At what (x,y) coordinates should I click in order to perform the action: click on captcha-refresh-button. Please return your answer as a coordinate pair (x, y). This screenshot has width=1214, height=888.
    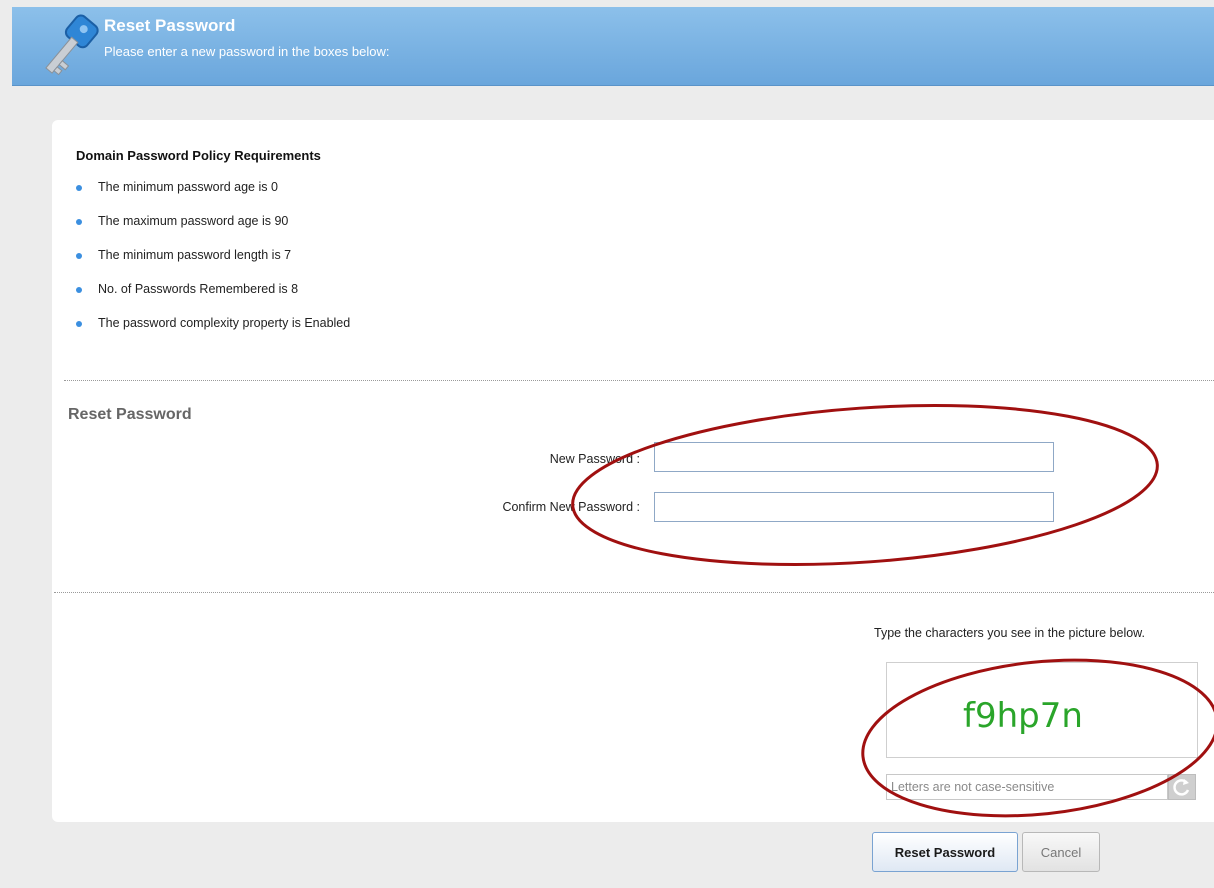
    Looking at the image, I should click on (1182, 787).